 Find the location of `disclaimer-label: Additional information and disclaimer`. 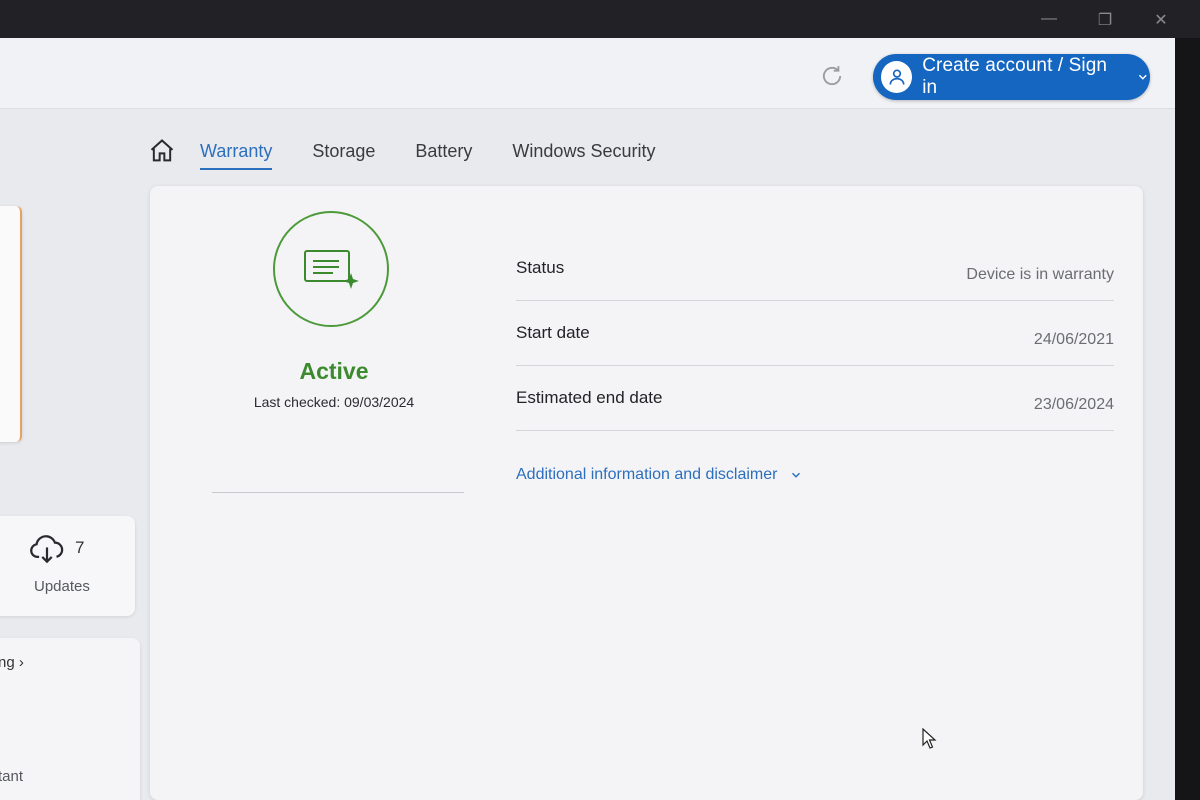

disclaimer-label: Additional information and disclaimer is located at coordinates (647, 474).